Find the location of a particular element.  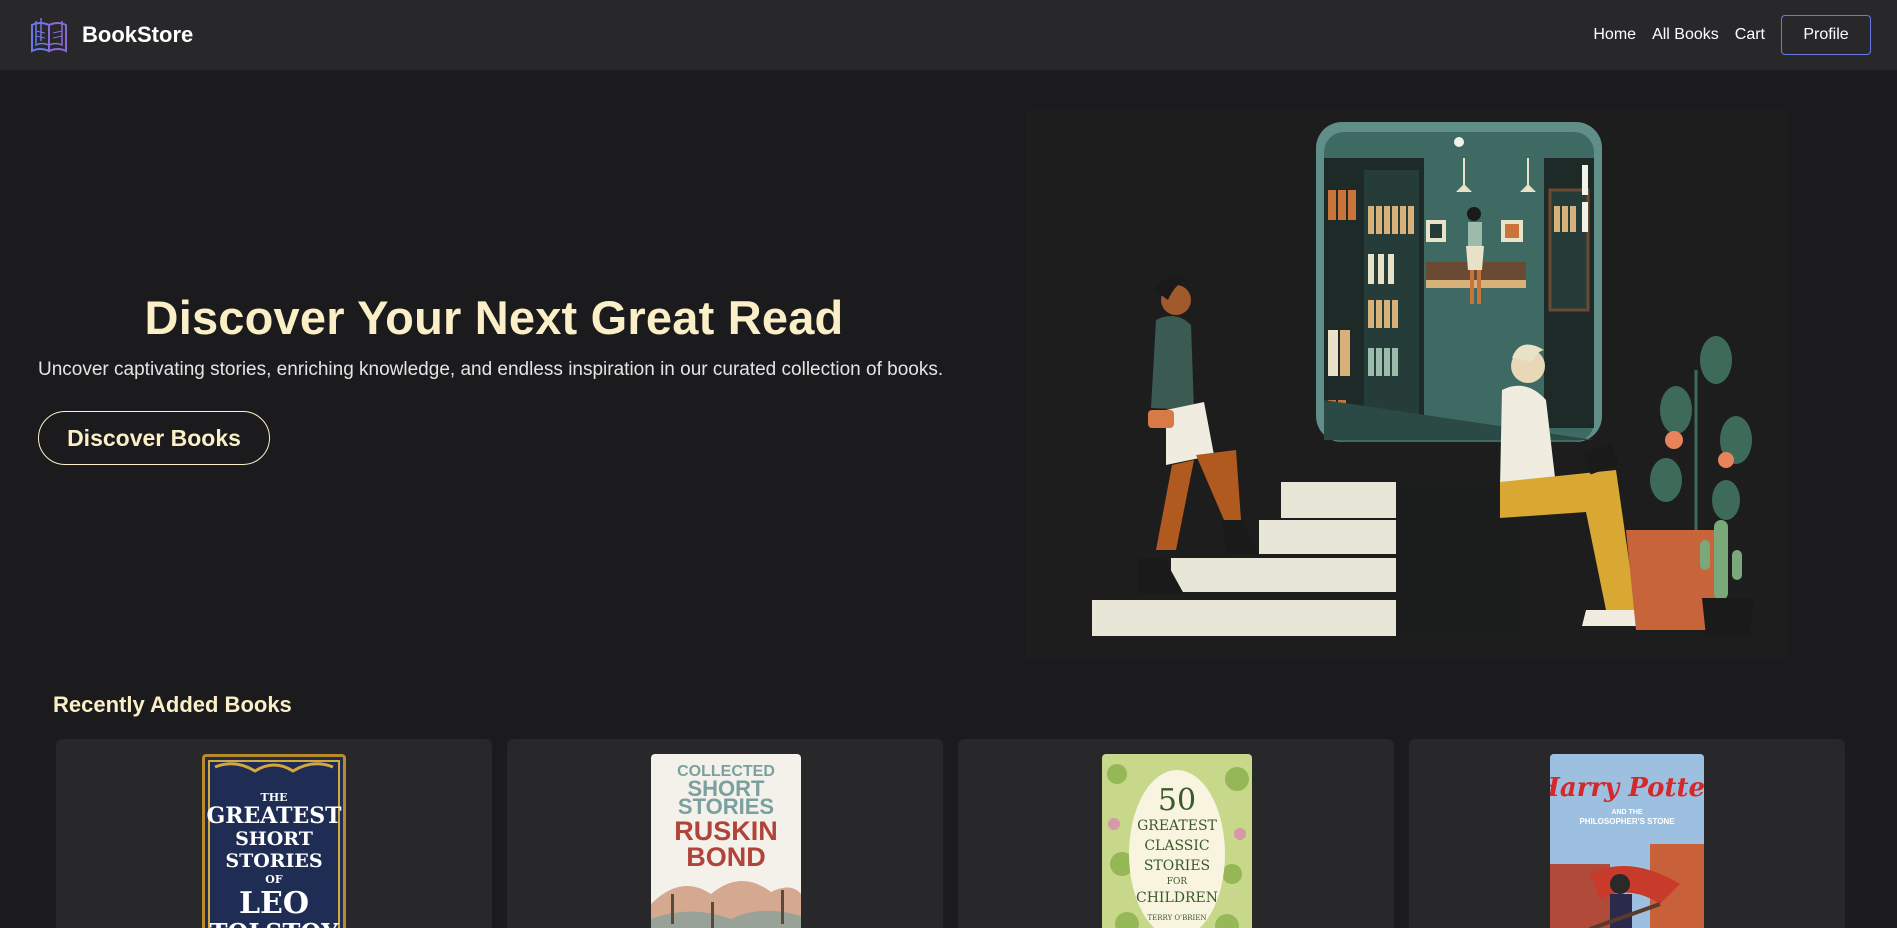

profile-button: Profile is located at coordinates (1826, 35).